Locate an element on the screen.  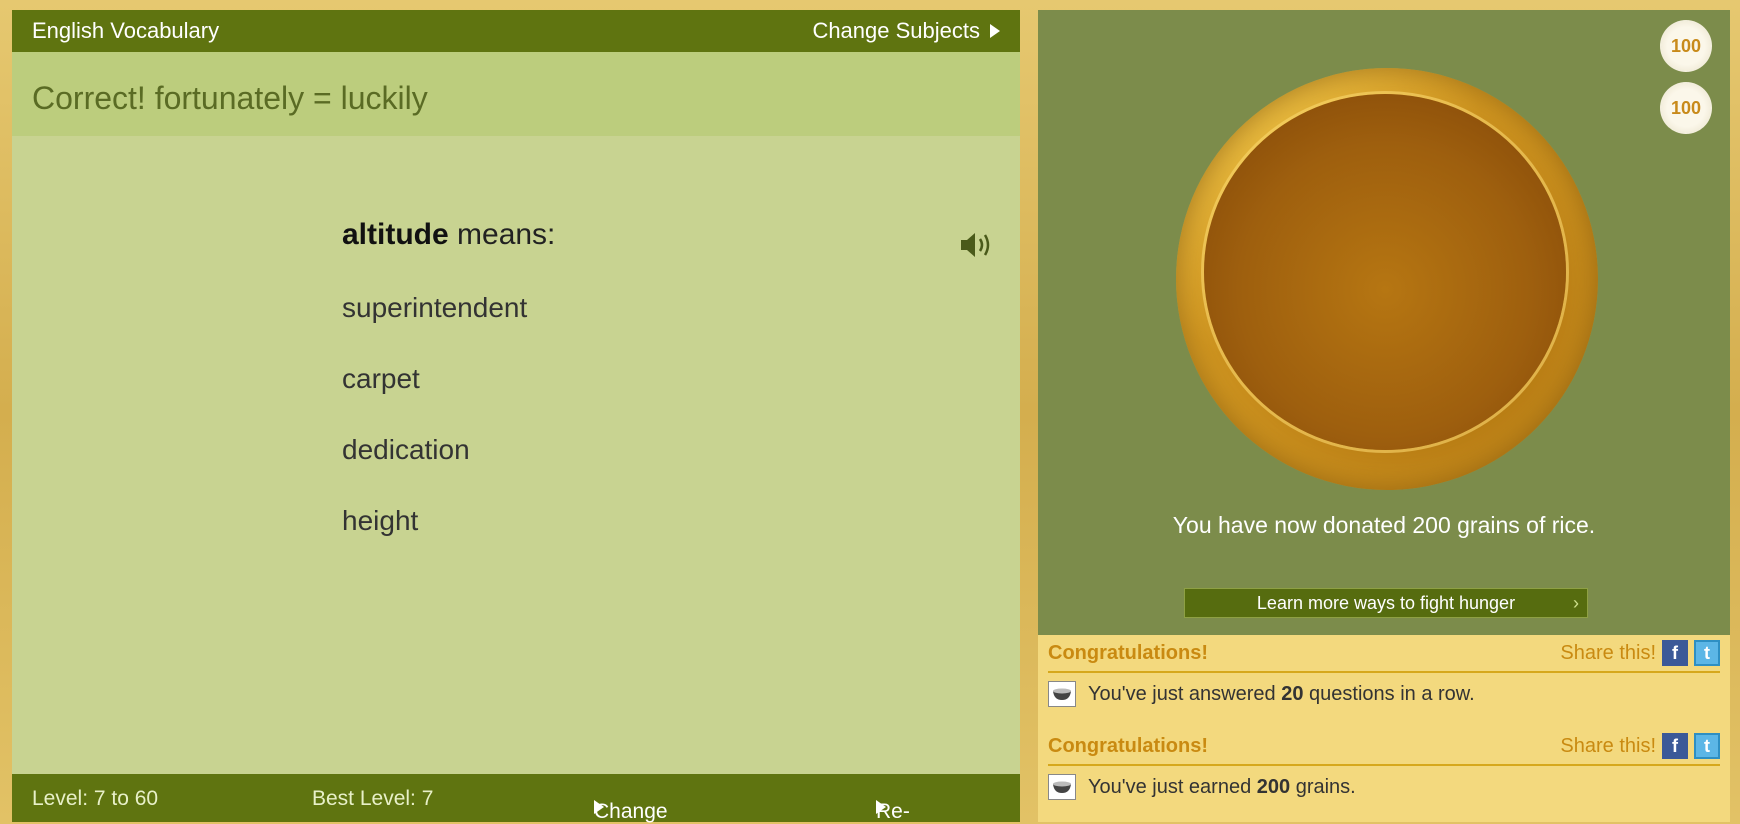
learn-more-button: Learn more ways to fight hunger › is located at coordinates (1386, 603).